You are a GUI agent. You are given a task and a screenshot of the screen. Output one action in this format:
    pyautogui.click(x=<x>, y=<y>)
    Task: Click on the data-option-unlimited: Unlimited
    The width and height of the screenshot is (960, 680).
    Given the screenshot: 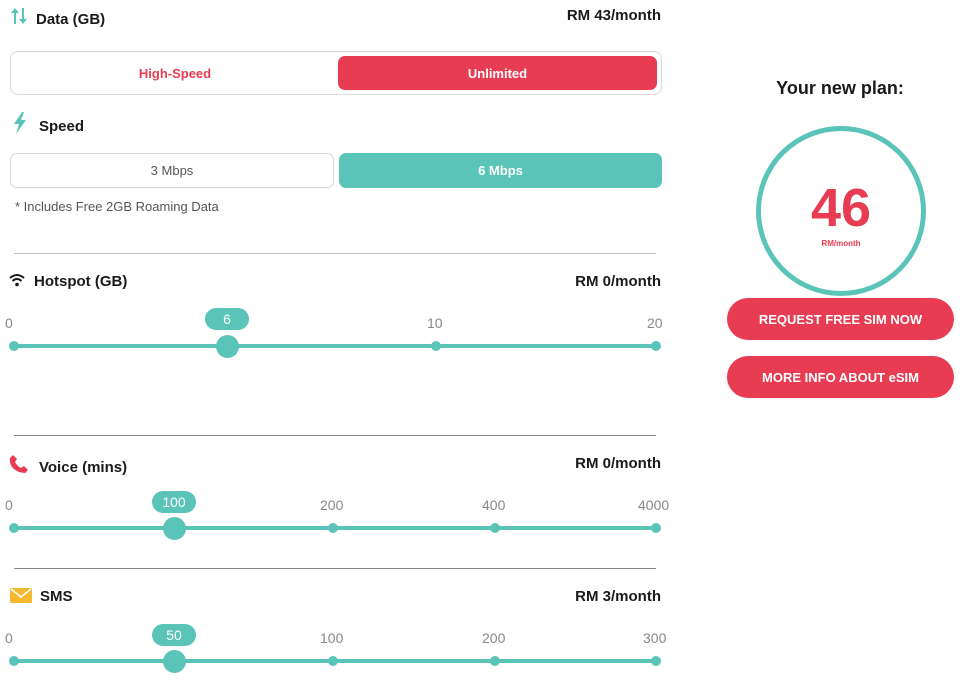 What is the action you would take?
    pyautogui.click(x=497, y=73)
    